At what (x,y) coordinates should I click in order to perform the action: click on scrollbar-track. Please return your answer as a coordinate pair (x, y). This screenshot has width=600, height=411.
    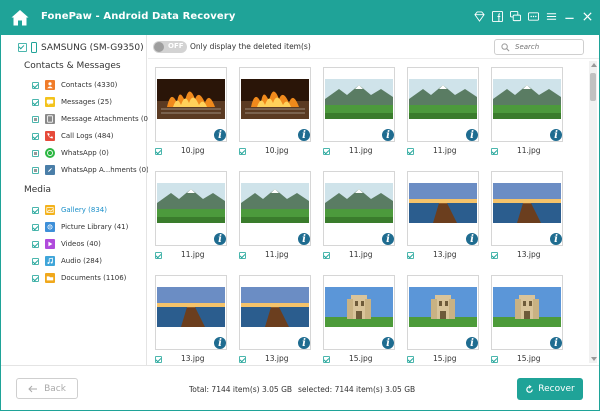
    Looking at the image, I should click on (593, 212).